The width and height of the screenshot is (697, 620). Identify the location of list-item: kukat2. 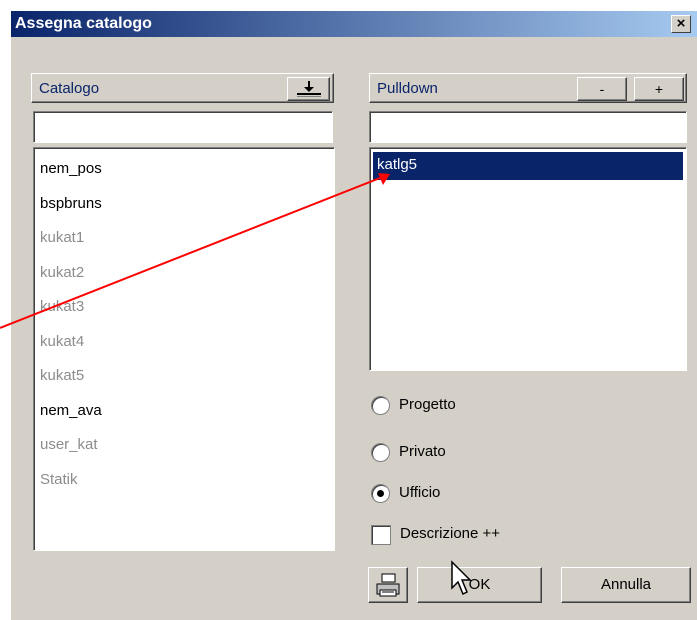
(62, 272).